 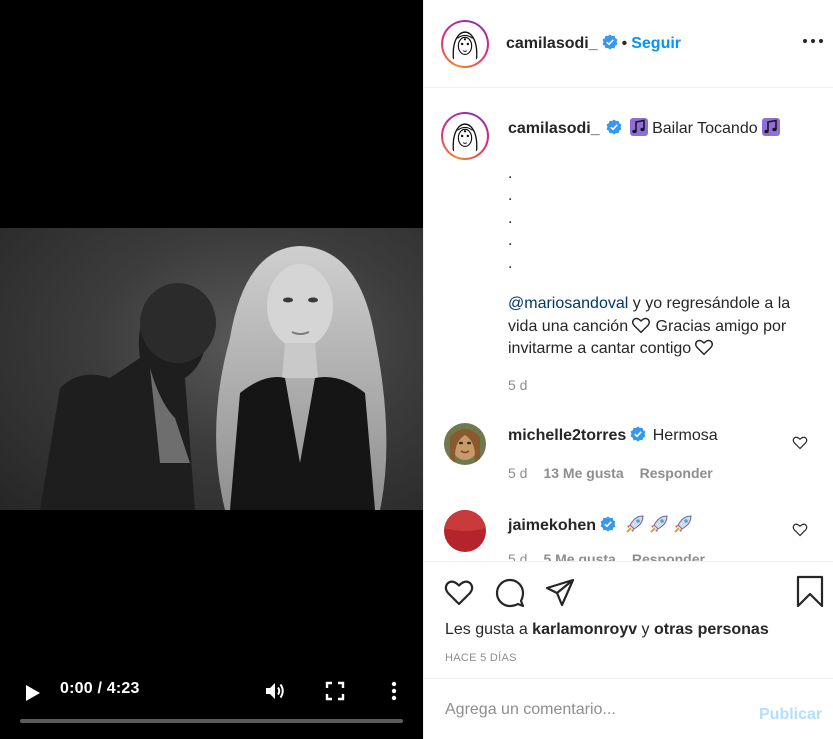 I want to click on play-icon, so click(x=32, y=693).